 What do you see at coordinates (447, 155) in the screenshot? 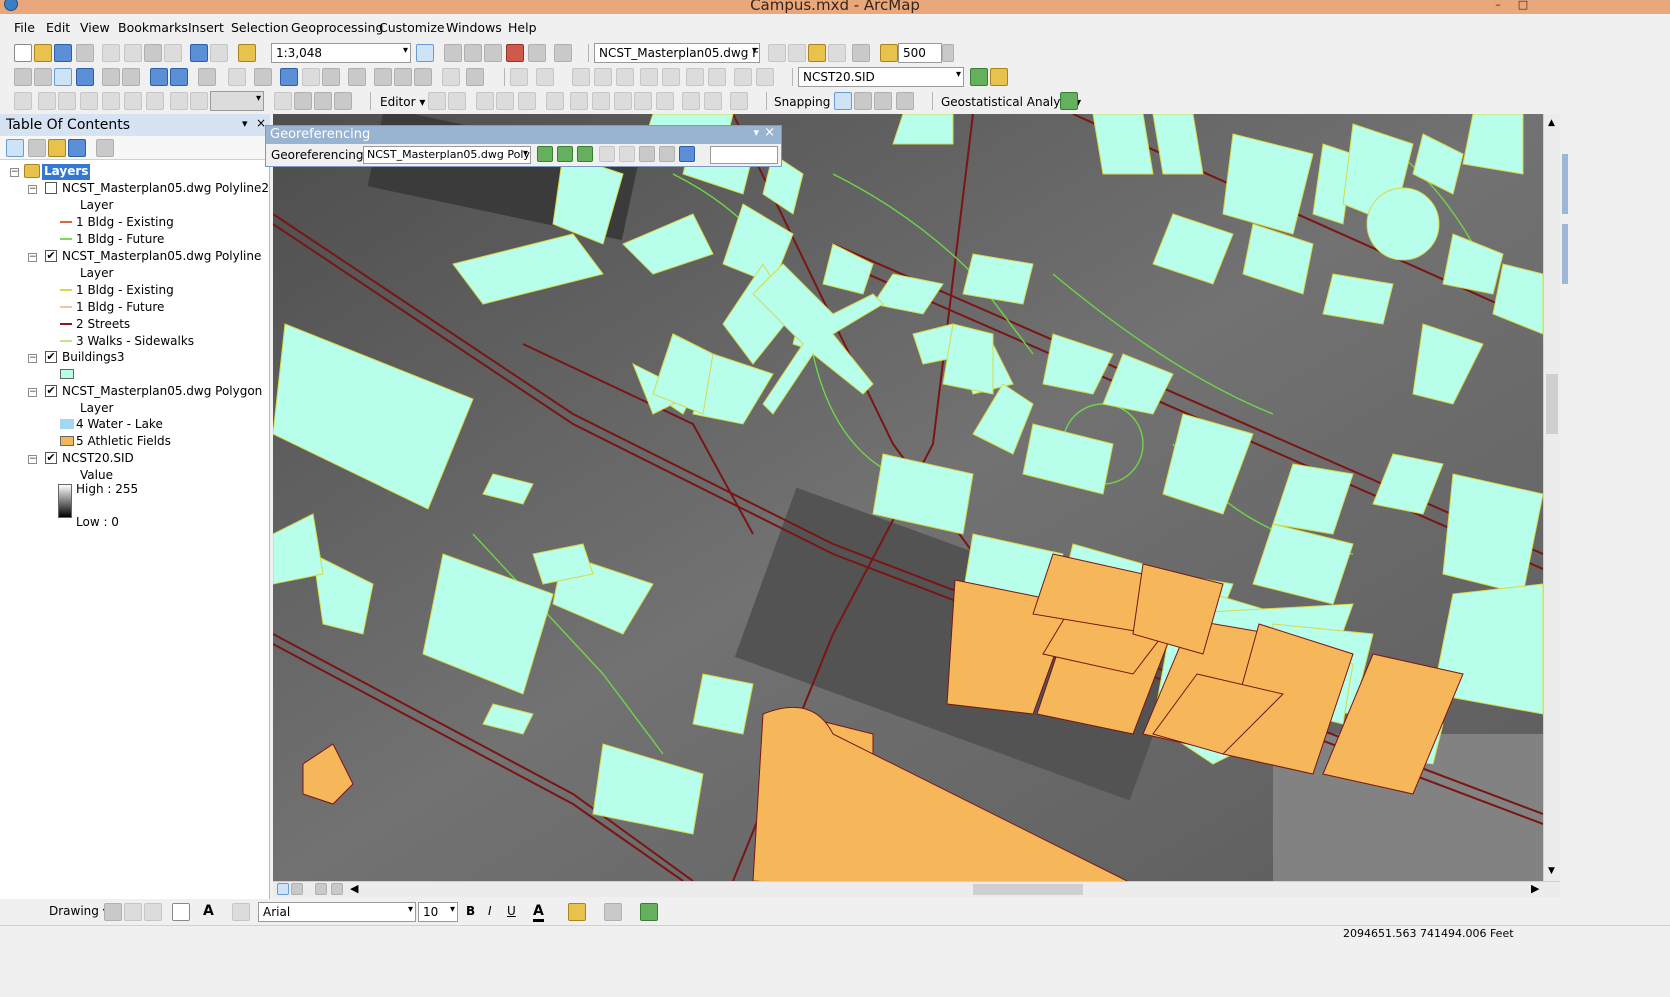
I see `georef-layer-combo: NCST_Masterplan05.dwg Polyline▾` at bounding box center [447, 155].